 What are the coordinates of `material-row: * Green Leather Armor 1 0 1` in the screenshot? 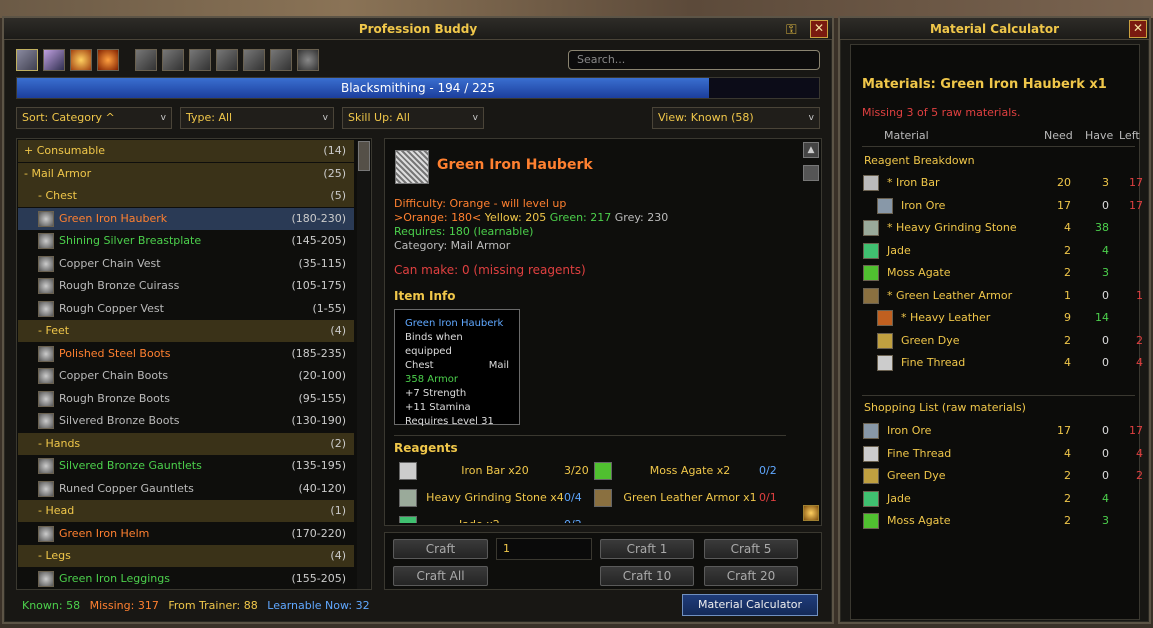 It's located at (1003, 296).